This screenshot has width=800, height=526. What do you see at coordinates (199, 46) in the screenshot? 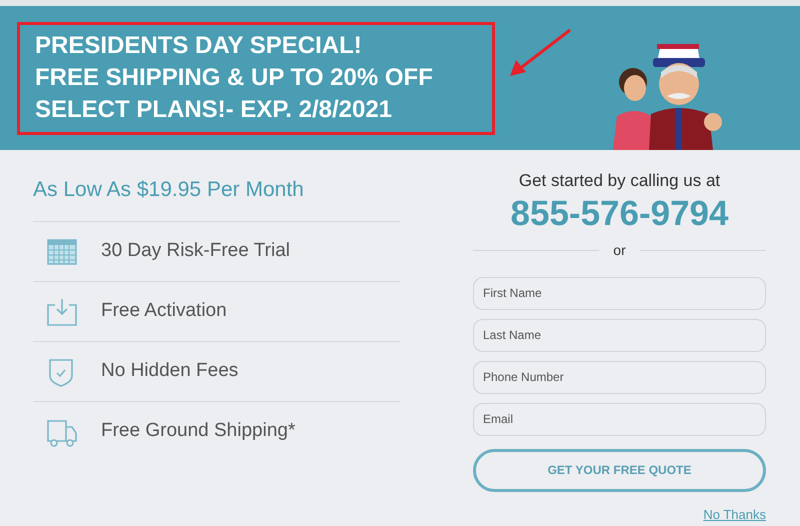
I see `headline-line: PRESIDENTS DAY SPECIAL!` at bounding box center [199, 46].